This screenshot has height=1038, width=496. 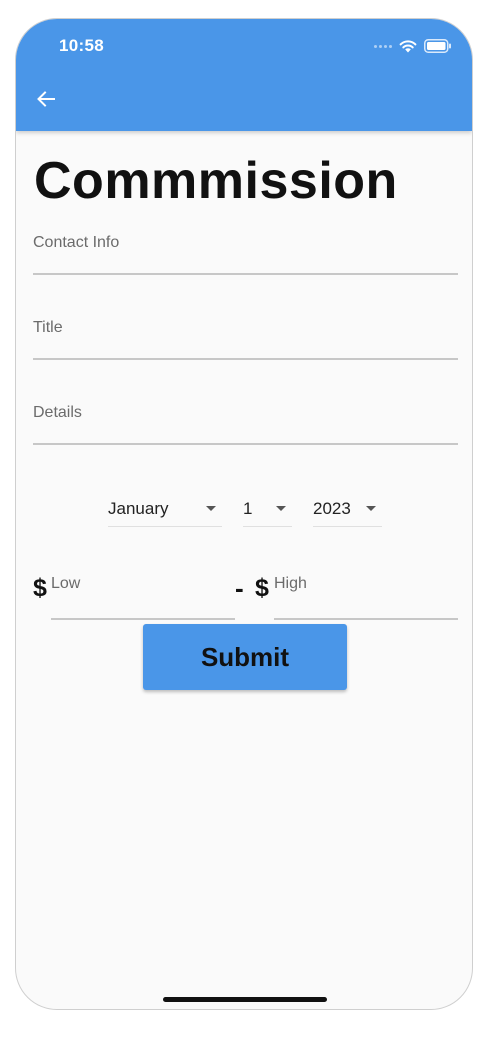 I want to click on title-input, so click(x=245, y=336).